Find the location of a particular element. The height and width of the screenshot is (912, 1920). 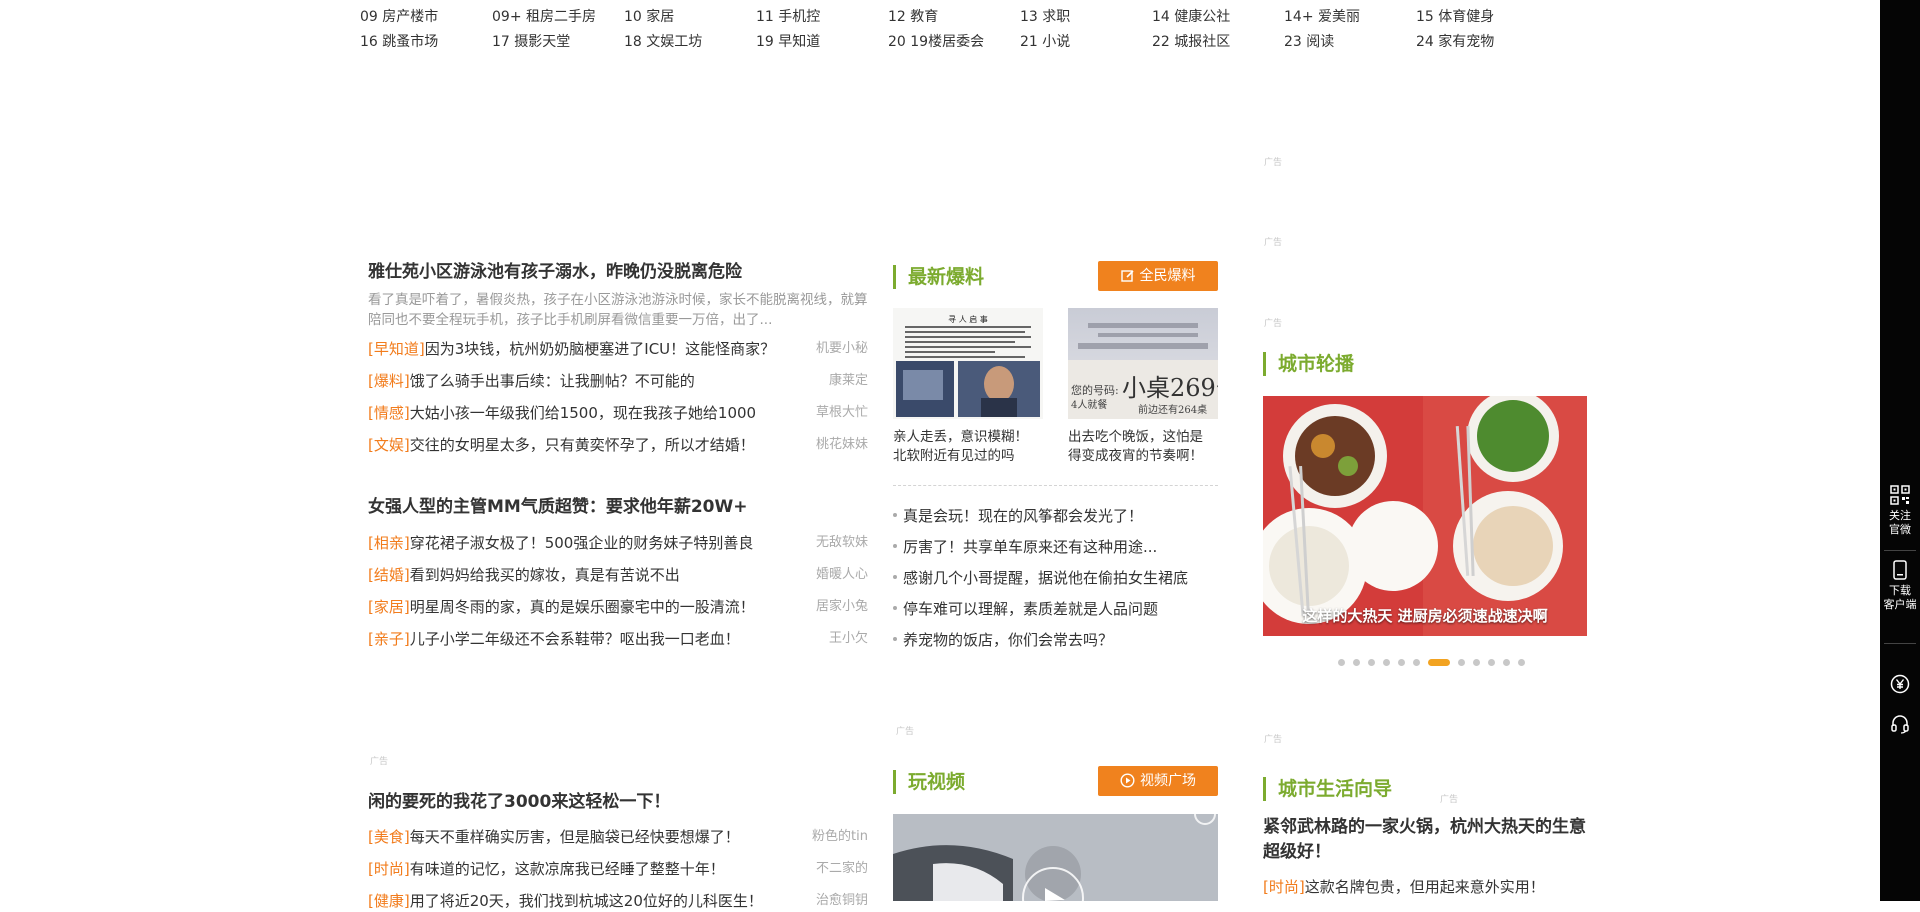

video-plaza-button: 视频广场 is located at coordinates (1158, 781).